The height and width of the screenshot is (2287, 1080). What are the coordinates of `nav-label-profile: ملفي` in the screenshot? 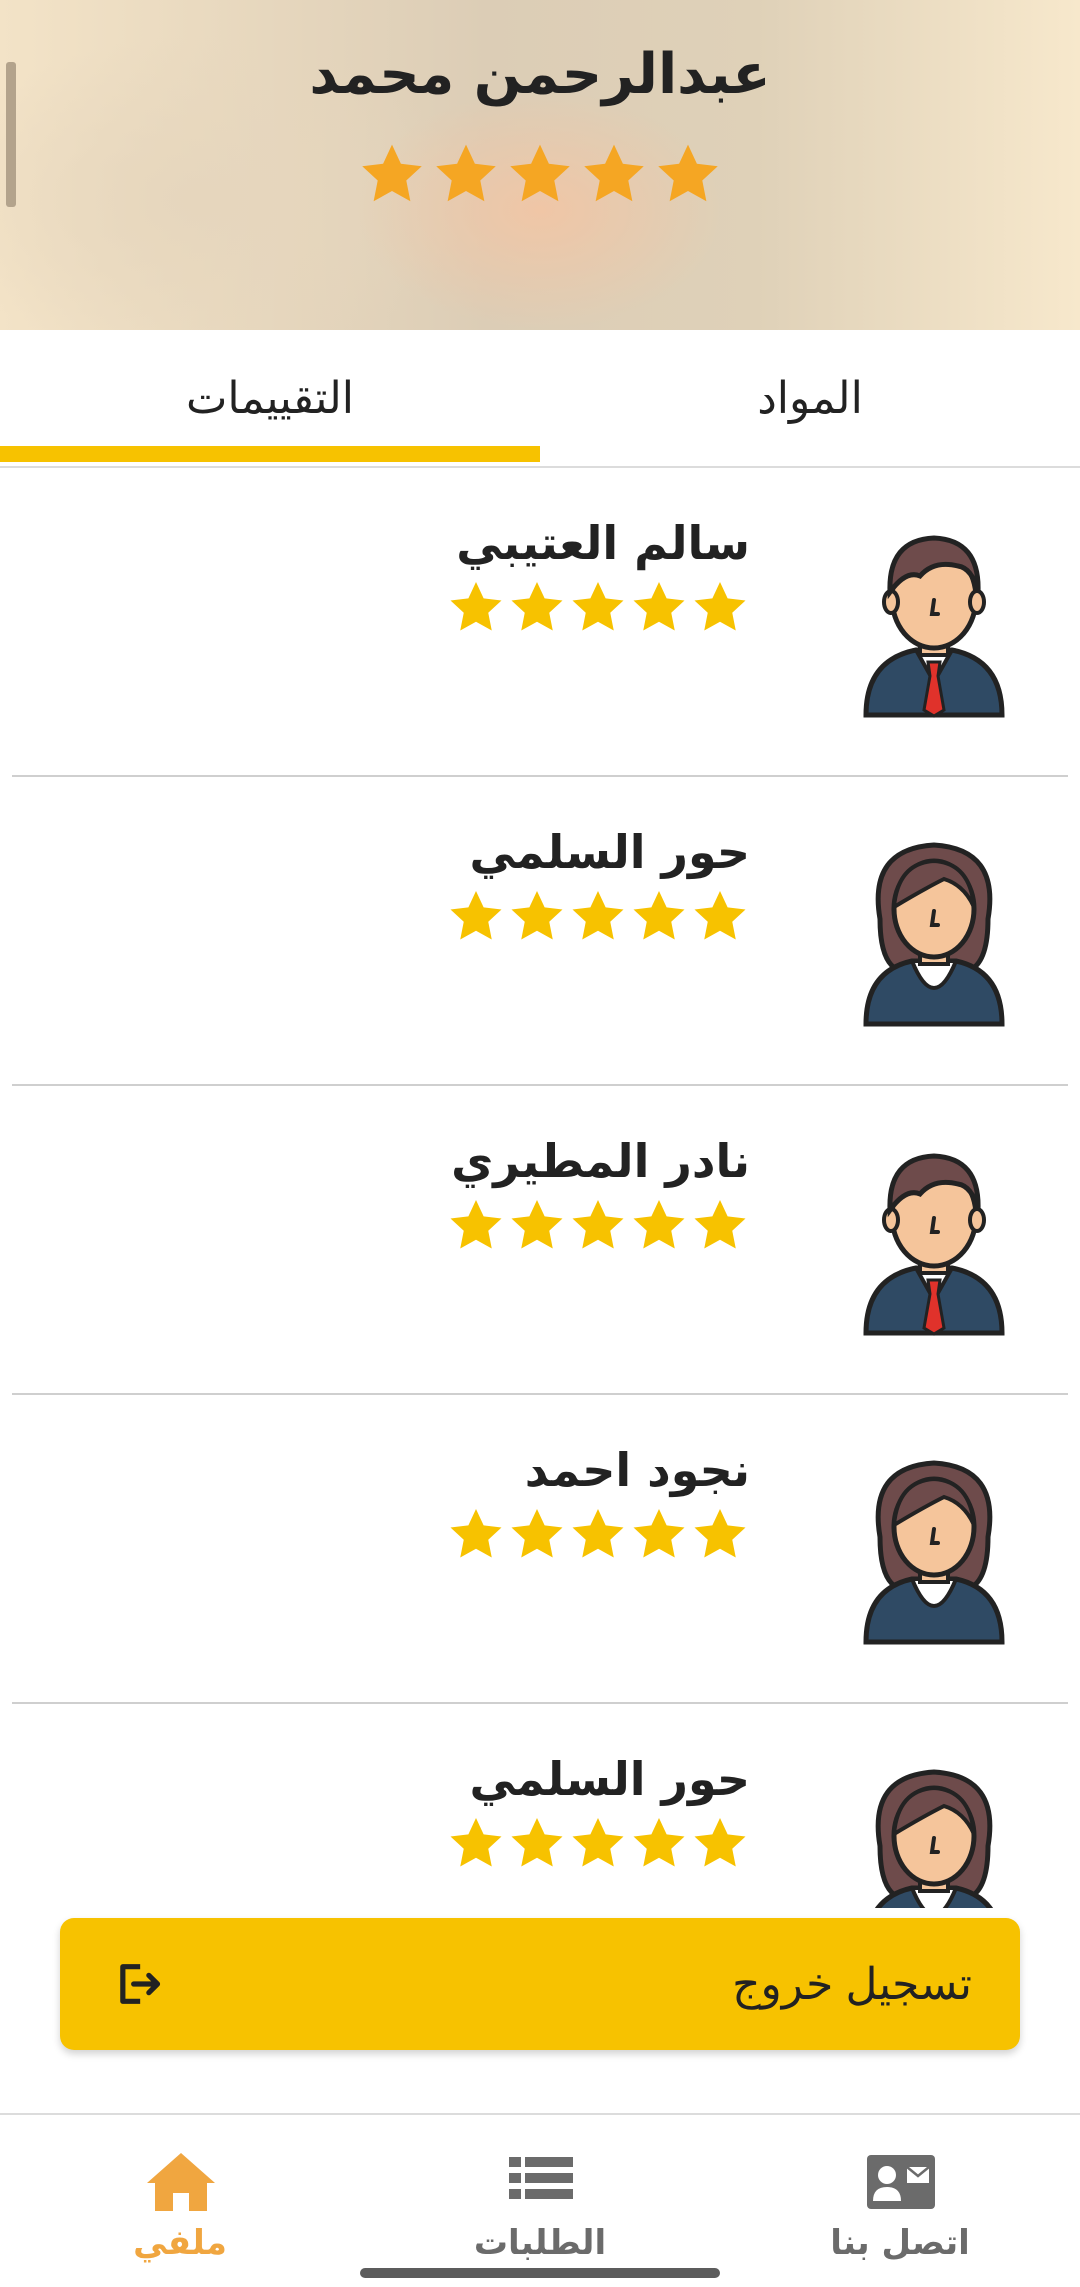 It's located at (180, 2243).